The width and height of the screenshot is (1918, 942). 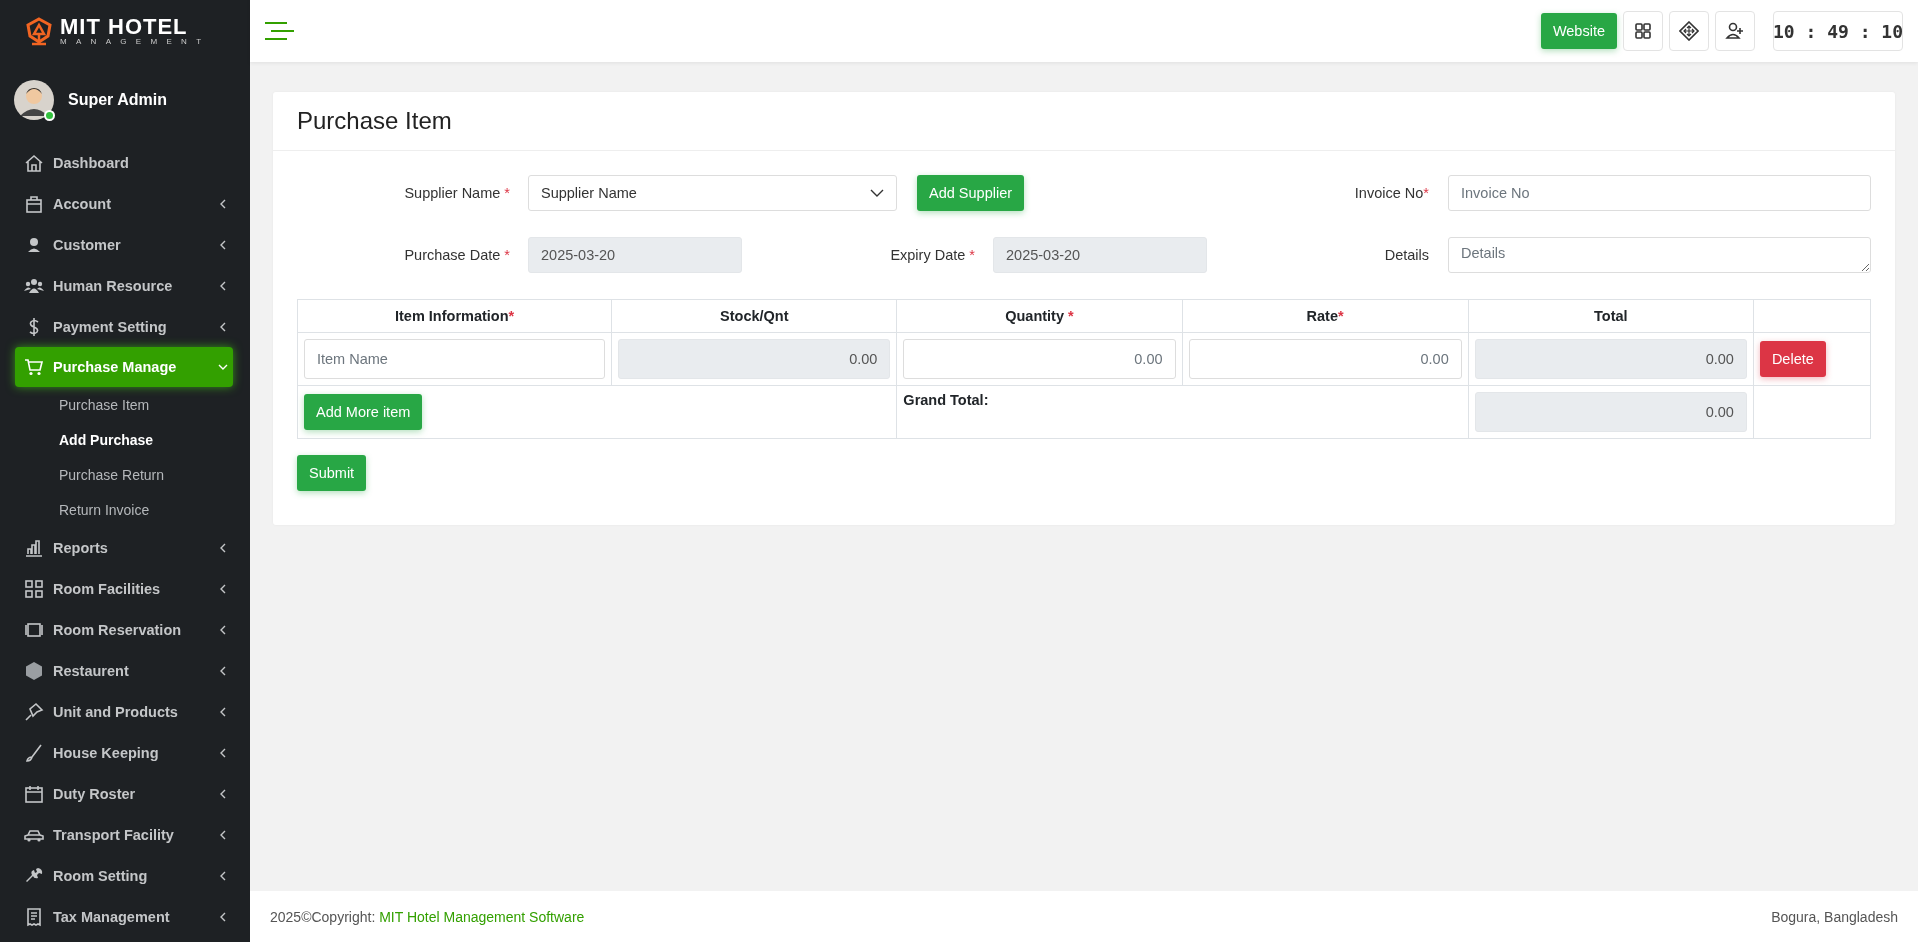 I want to click on sidebar-item: Room Reservation, so click(x=125, y=629).